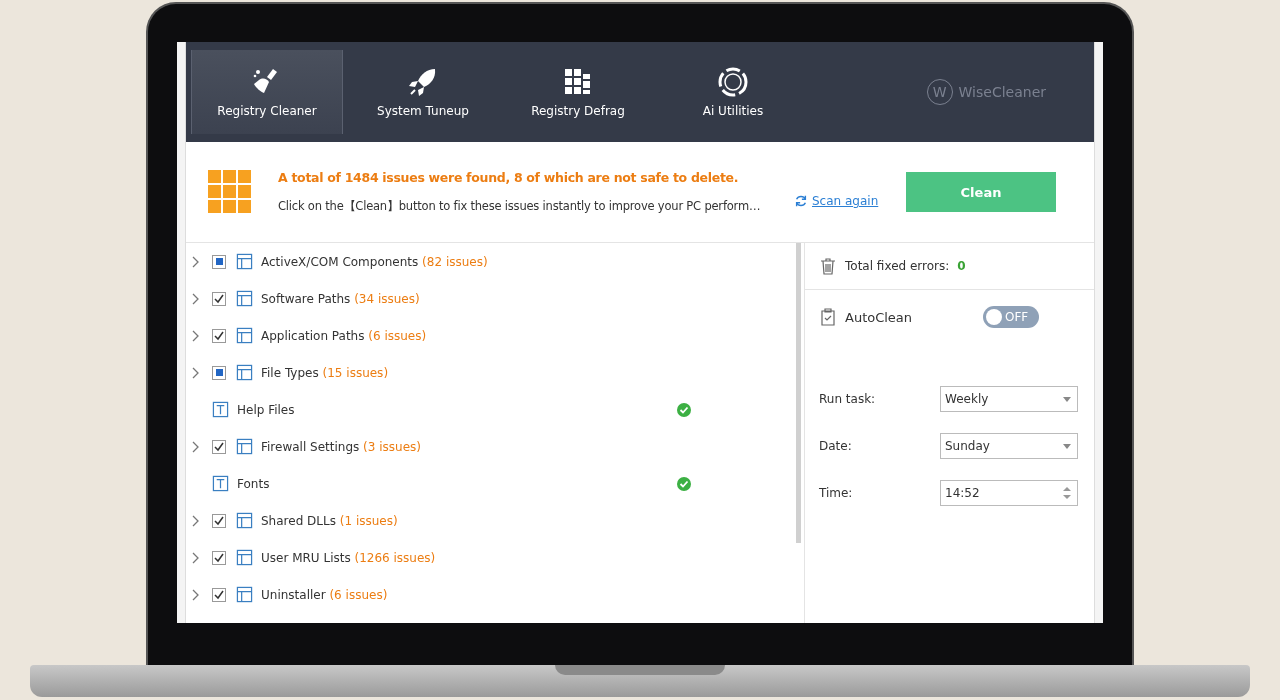  I want to click on category-label: Firewall Settings (3 issues), so click(341, 446).